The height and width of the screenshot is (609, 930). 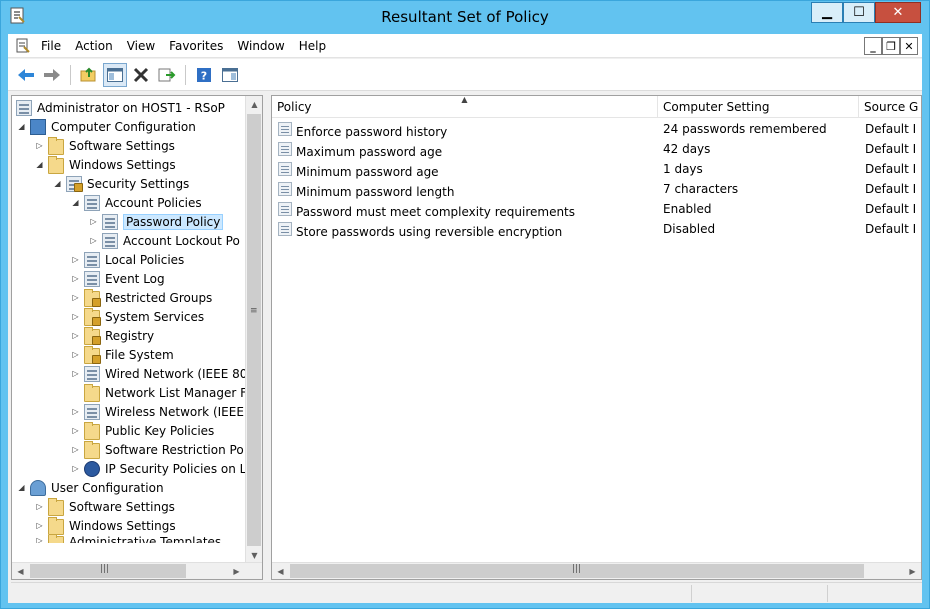 What do you see at coordinates (127, 259) in the screenshot?
I see `tree-local-policies: ▷ Local Policies` at bounding box center [127, 259].